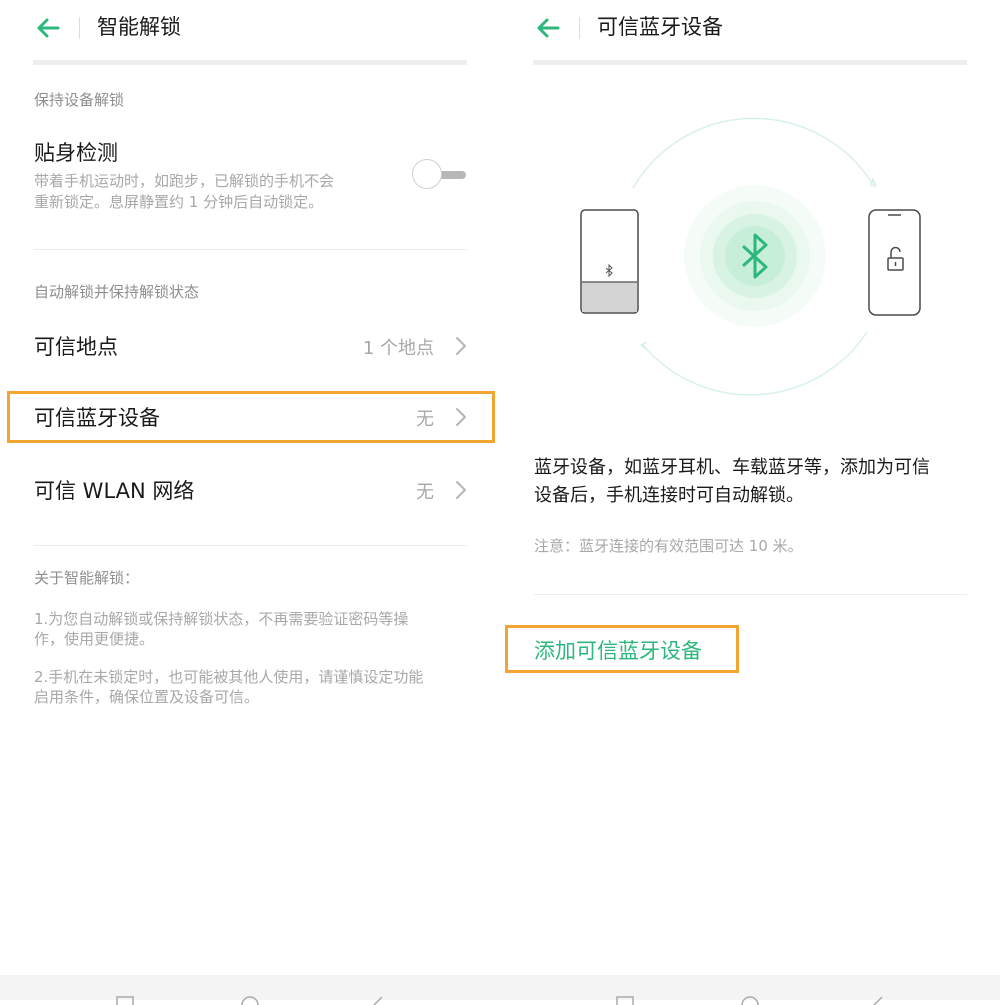 The image size is (1000, 1005). I want to click on system-nav-bar, so click(500, 990).